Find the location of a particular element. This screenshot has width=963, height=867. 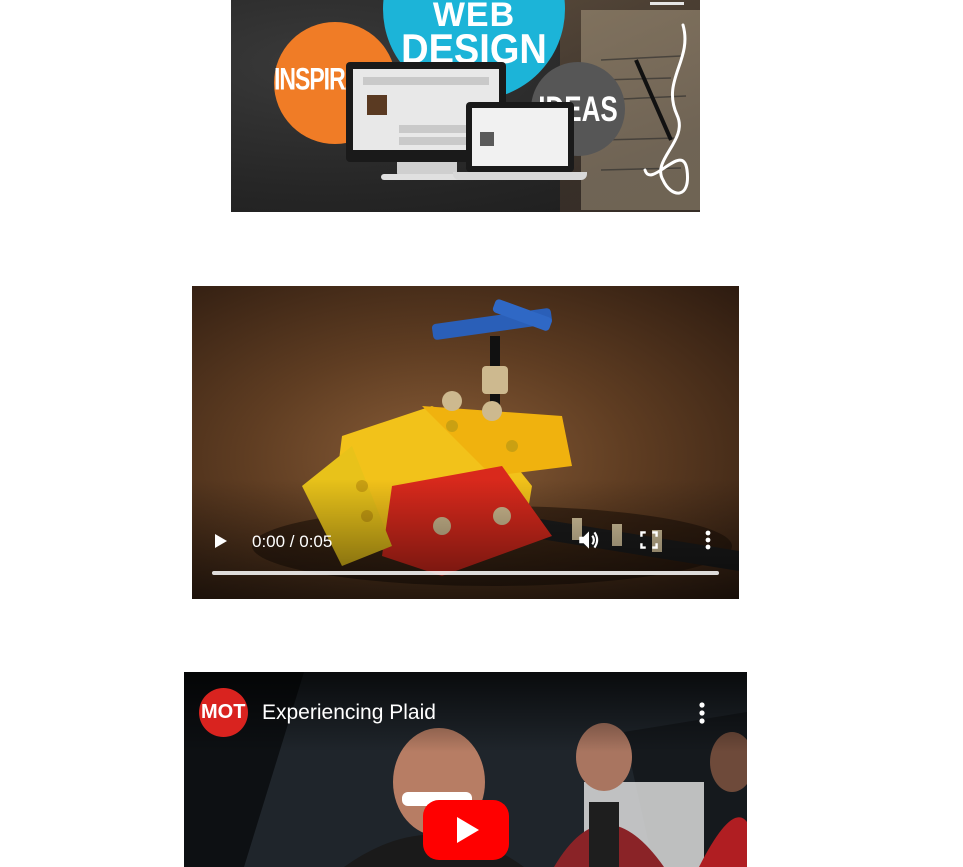

web-design-banner-image: WEB DESIGN INSPIRATION IDEAS is located at coordinates (465, 106).